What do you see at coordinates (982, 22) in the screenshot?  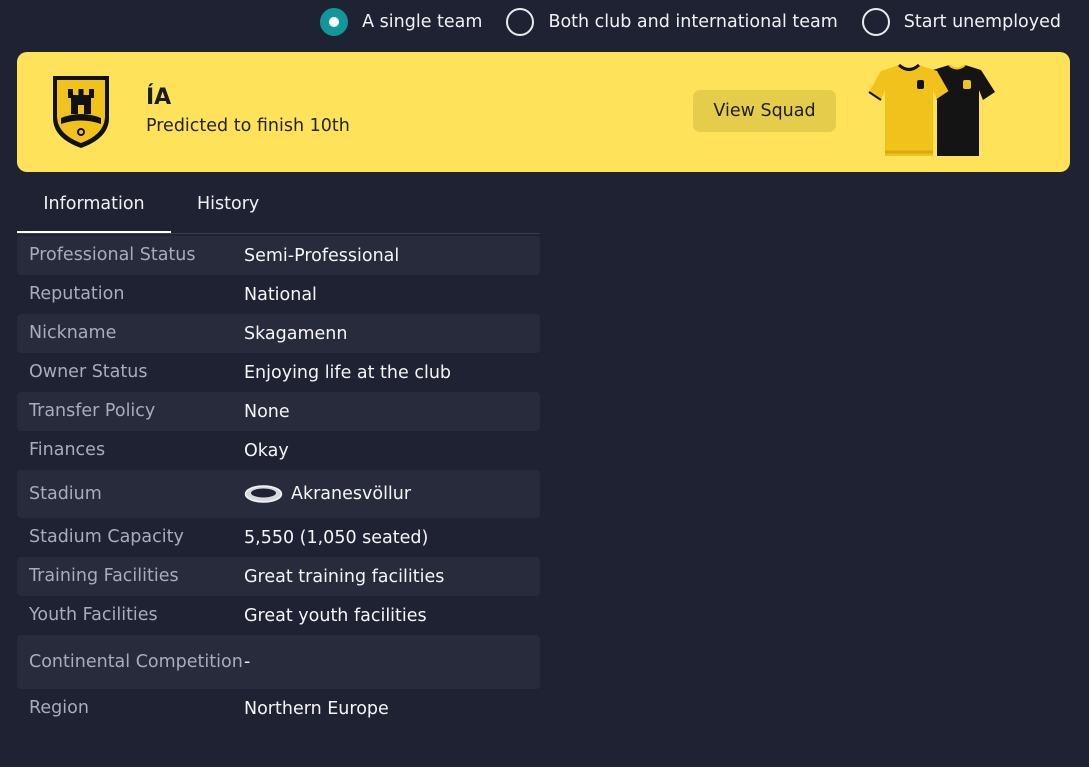 I see `radio-label: Start unemployed` at bounding box center [982, 22].